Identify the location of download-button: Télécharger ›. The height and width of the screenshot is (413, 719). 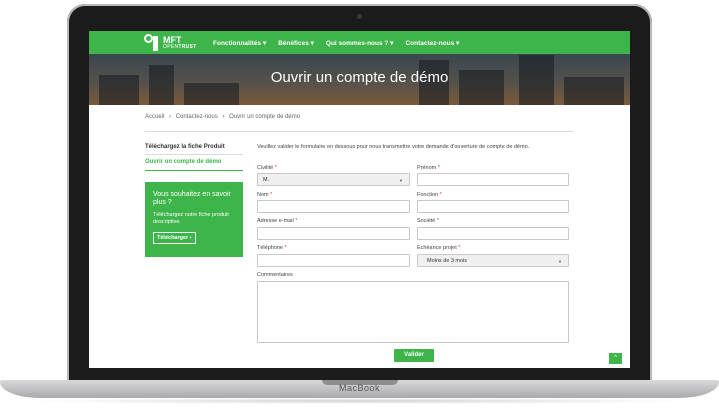
(174, 238).